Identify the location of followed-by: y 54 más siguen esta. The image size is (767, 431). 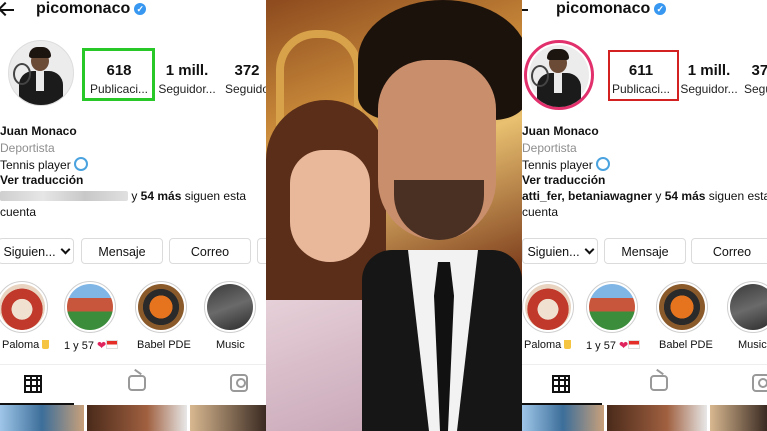
(123, 196).